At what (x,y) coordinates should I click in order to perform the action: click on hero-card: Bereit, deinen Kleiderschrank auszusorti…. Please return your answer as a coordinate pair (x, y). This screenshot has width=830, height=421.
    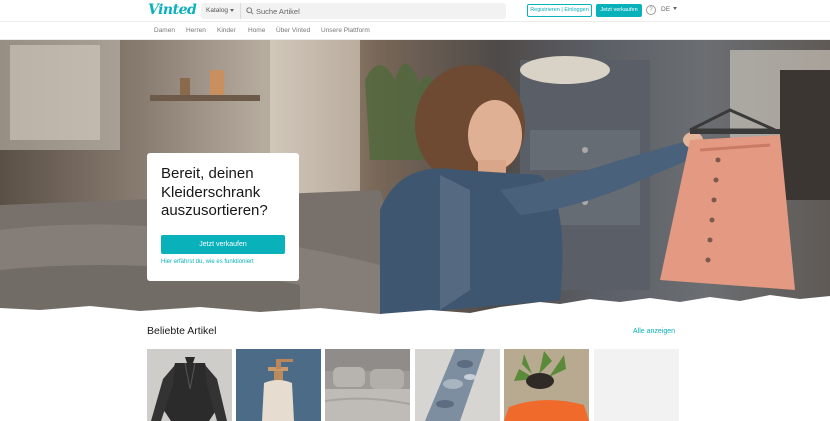
    Looking at the image, I should click on (223, 217).